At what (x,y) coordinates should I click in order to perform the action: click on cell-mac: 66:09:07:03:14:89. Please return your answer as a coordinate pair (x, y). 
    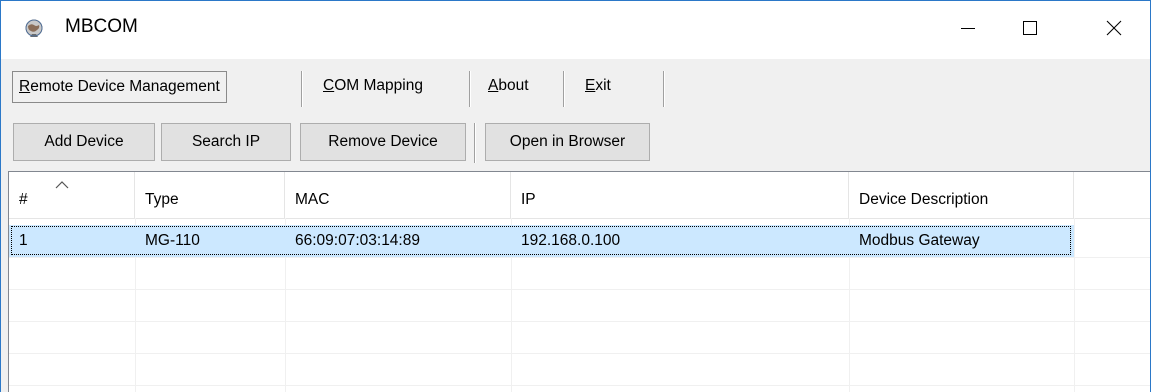
    Looking at the image, I should click on (357, 240).